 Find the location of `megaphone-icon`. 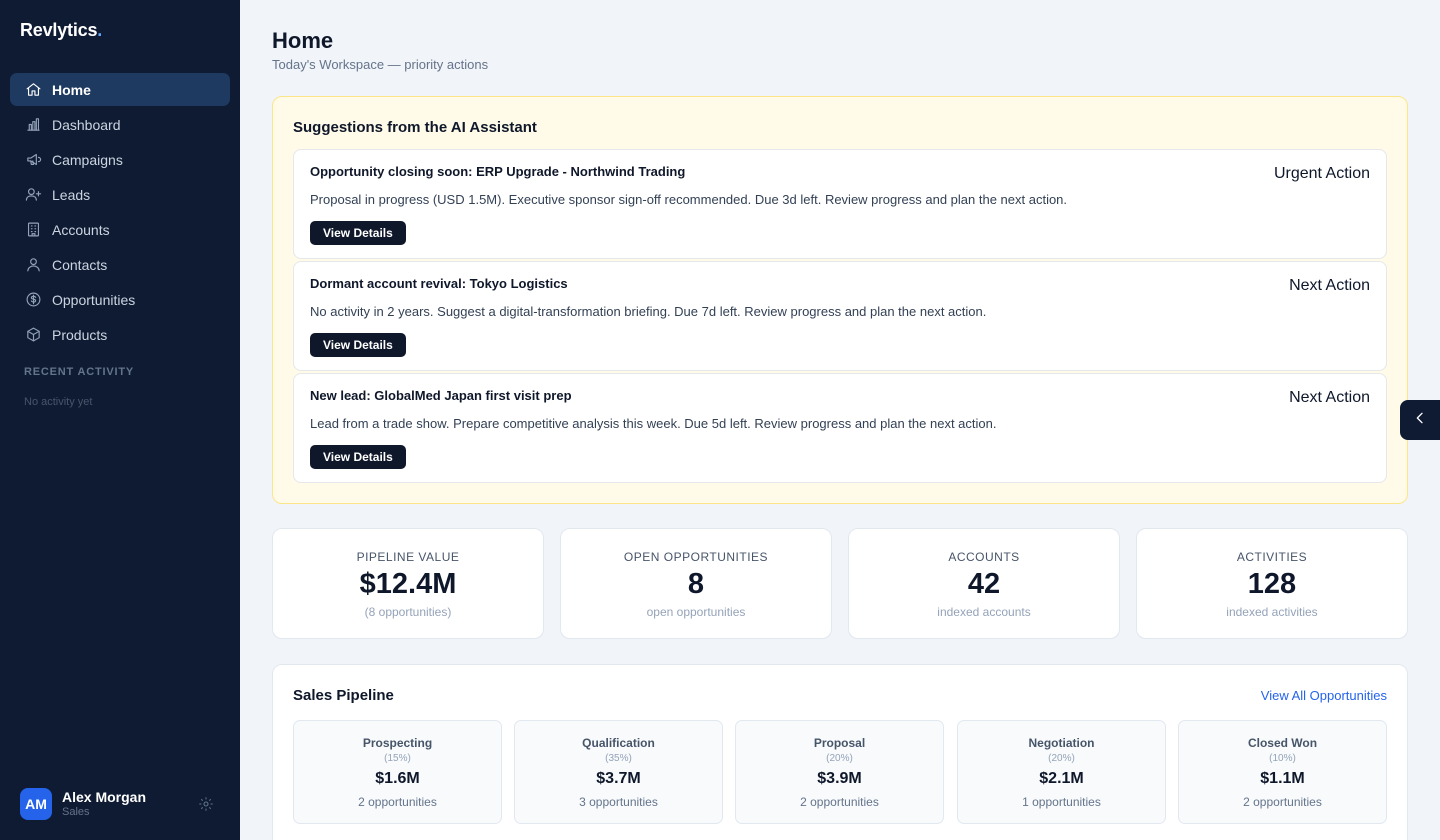

megaphone-icon is located at coordinates (33, 160).